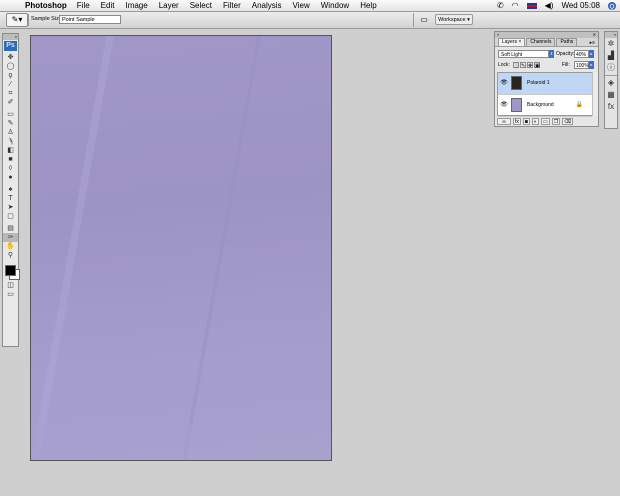 The height and width of the screenshot is (496, 620). What do you see at coordinates (546, 35) in the screenshot?
I see `panel-titlebar: « ✕` at bounding box center [546, 35].